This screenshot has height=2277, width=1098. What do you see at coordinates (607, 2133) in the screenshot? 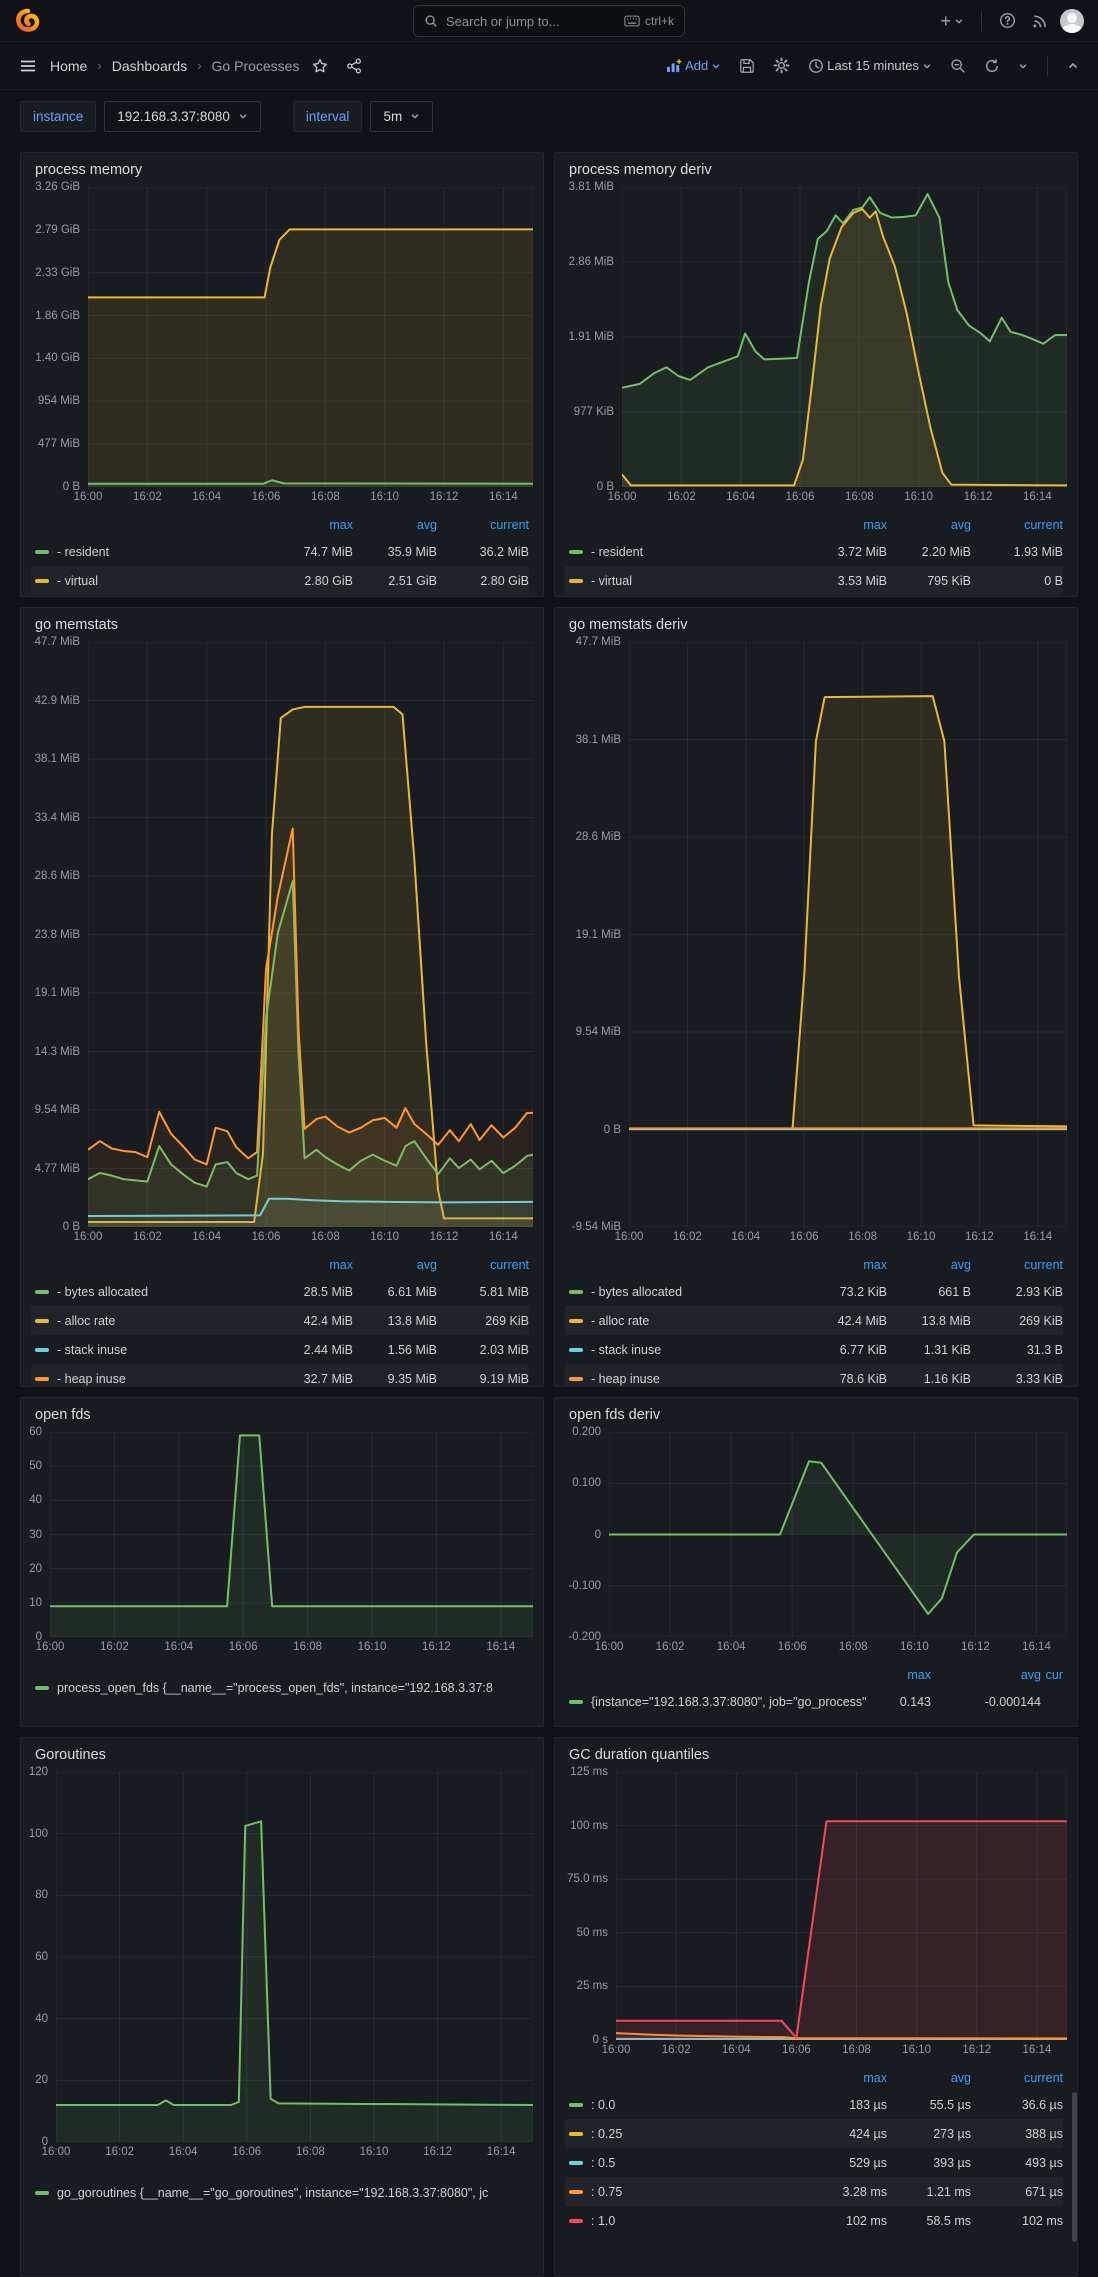
I see `legend-series-label: : 0.25` at bounding box center [607, 2133].